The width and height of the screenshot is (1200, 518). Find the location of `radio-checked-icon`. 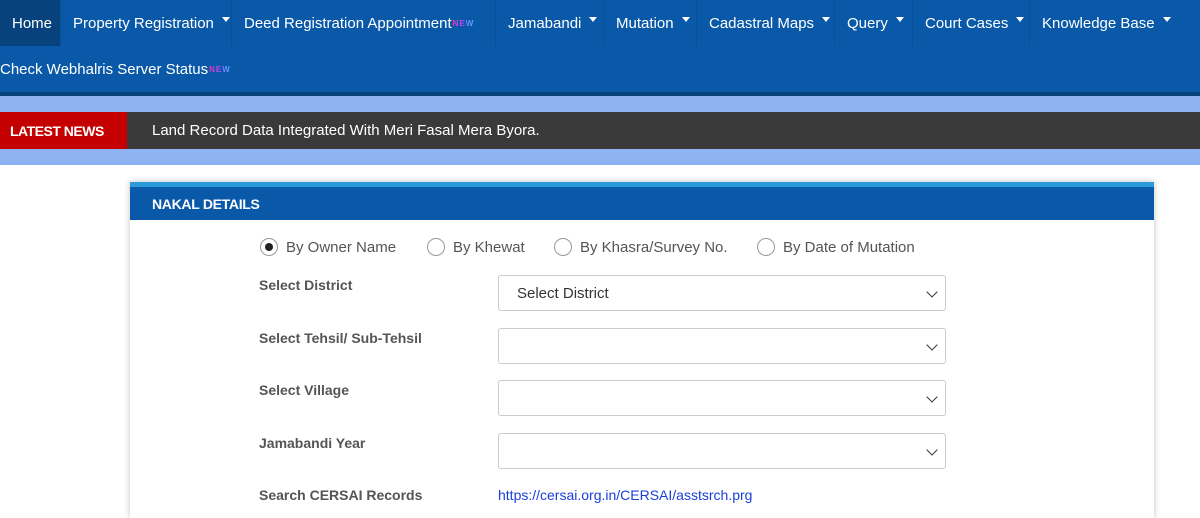

radio-checked-icon is located at coordinates (269, 247).